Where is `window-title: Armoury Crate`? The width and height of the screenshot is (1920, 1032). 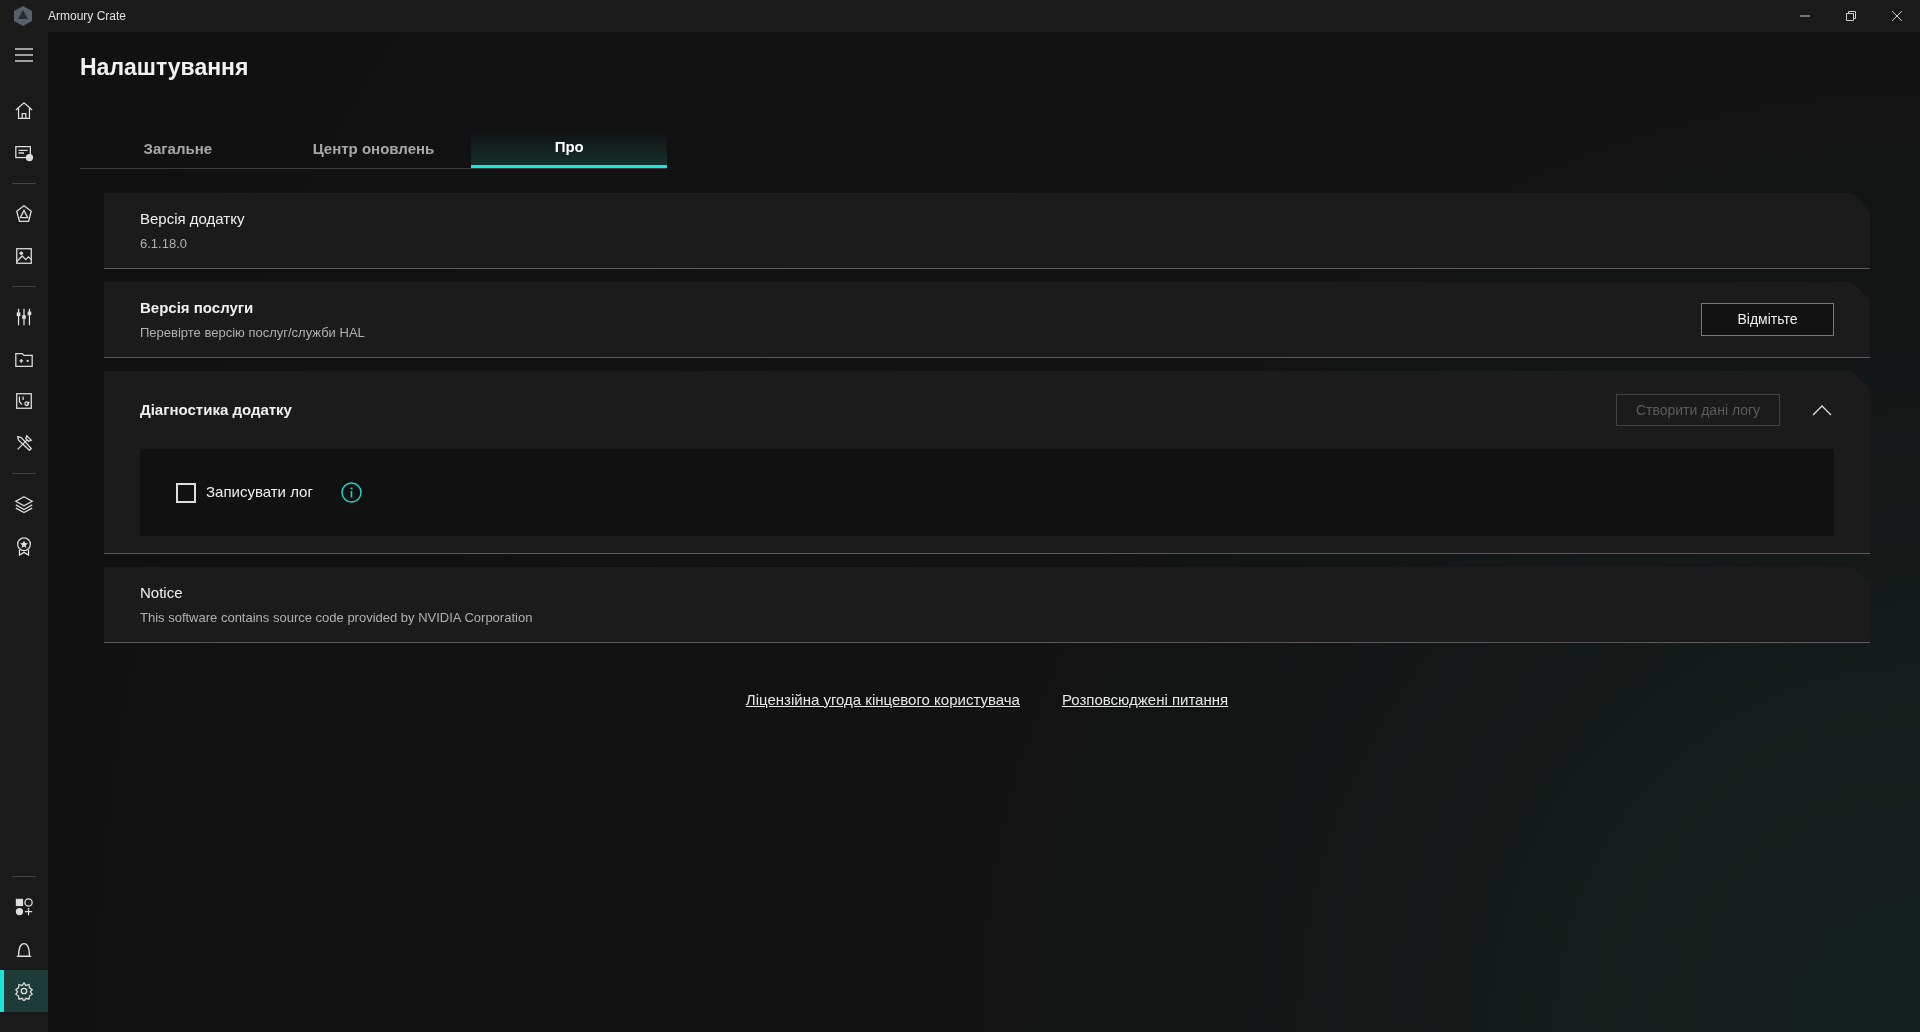
window-title: Armoury Crate is located at coordinates (87, 16).